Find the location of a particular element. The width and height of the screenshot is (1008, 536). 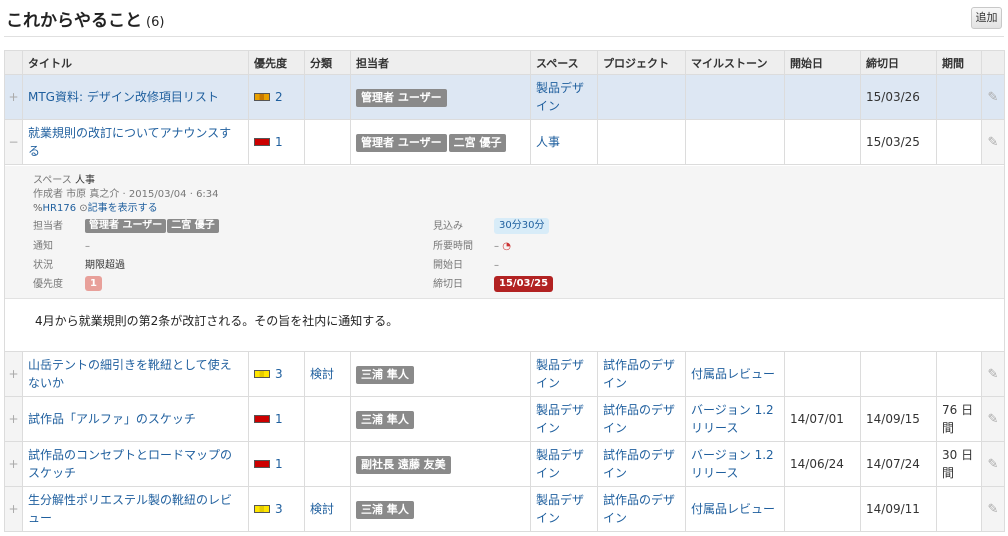

priority-value: 2 is located at coordinates (279, 97).